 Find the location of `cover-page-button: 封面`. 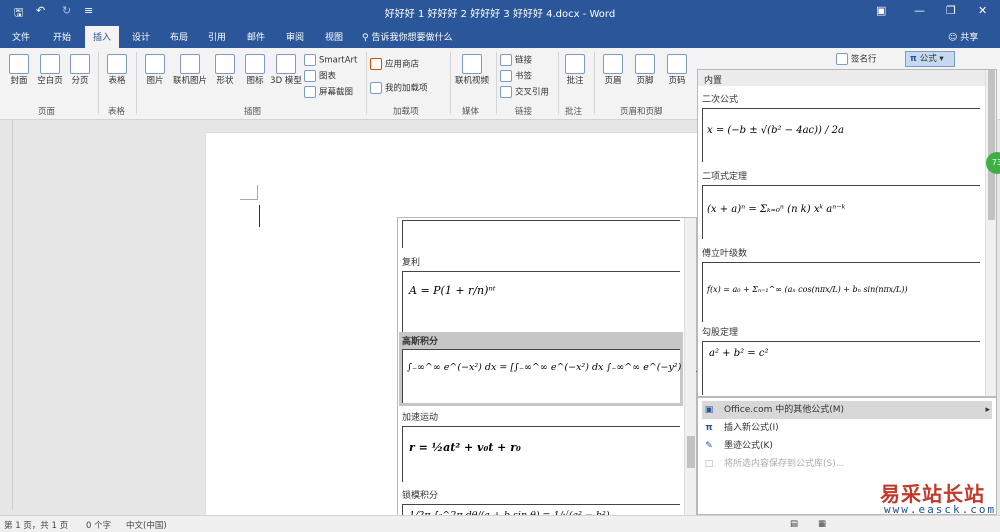

cover-page-button: 封面 is located at coordinates (19, 70).